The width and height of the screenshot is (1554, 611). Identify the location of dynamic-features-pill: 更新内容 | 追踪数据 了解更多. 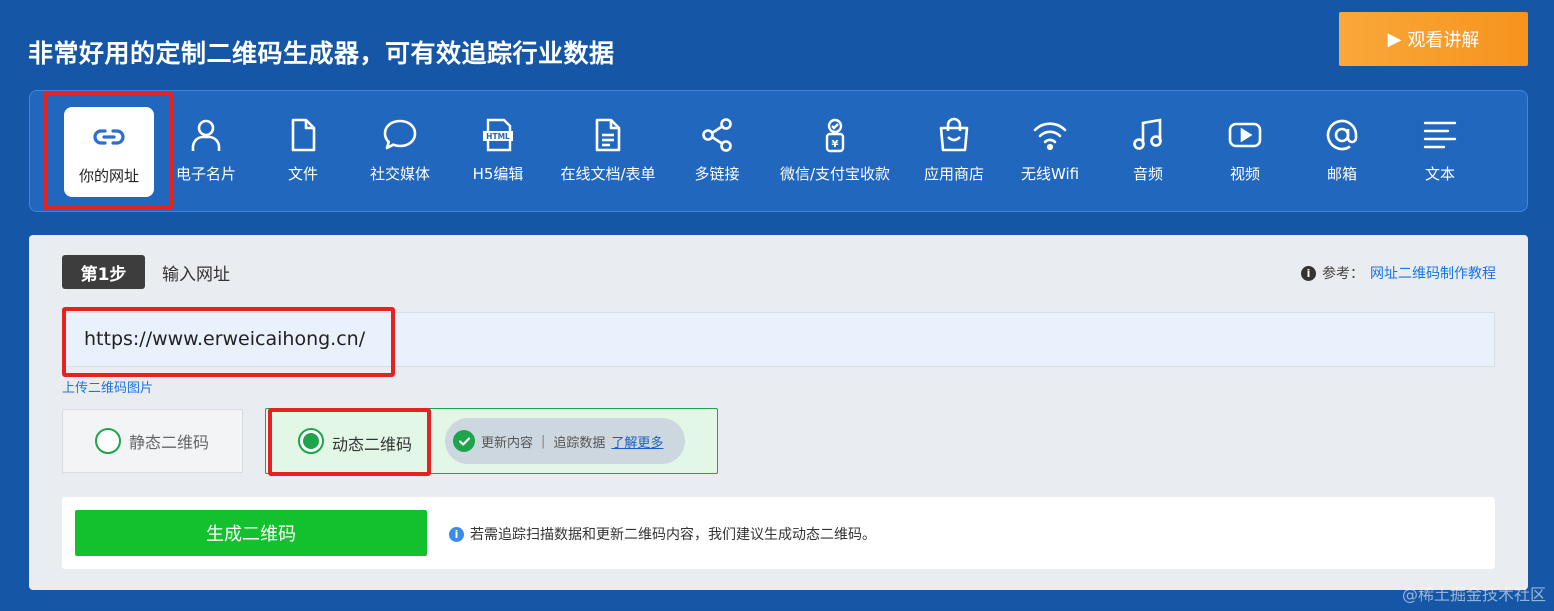
(565, 441).